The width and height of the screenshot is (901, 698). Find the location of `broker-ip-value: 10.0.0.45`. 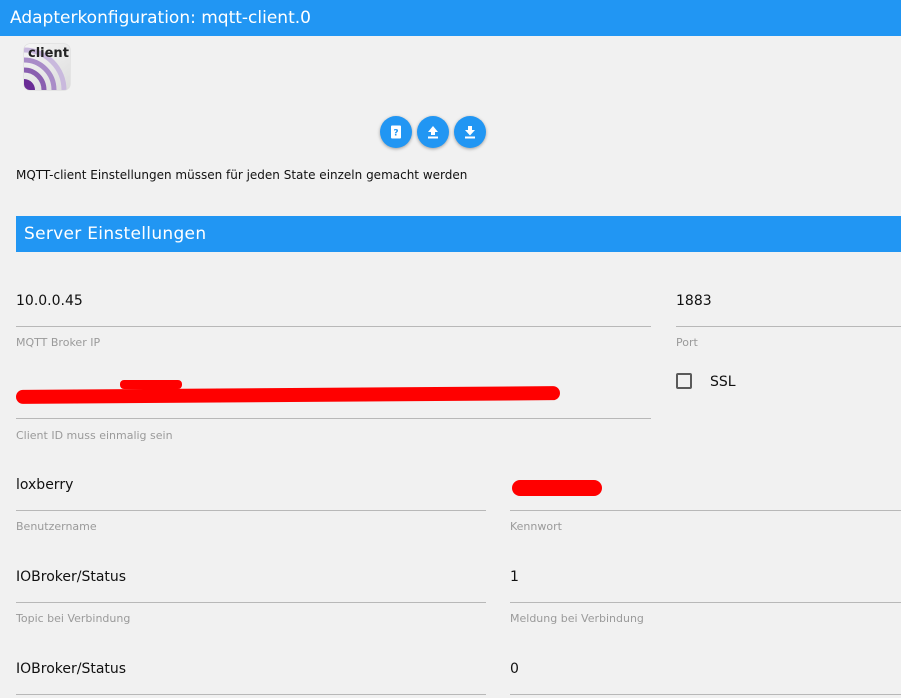

broker-ip-value: 10.0.0.45 is located at coordinates (49, 301).